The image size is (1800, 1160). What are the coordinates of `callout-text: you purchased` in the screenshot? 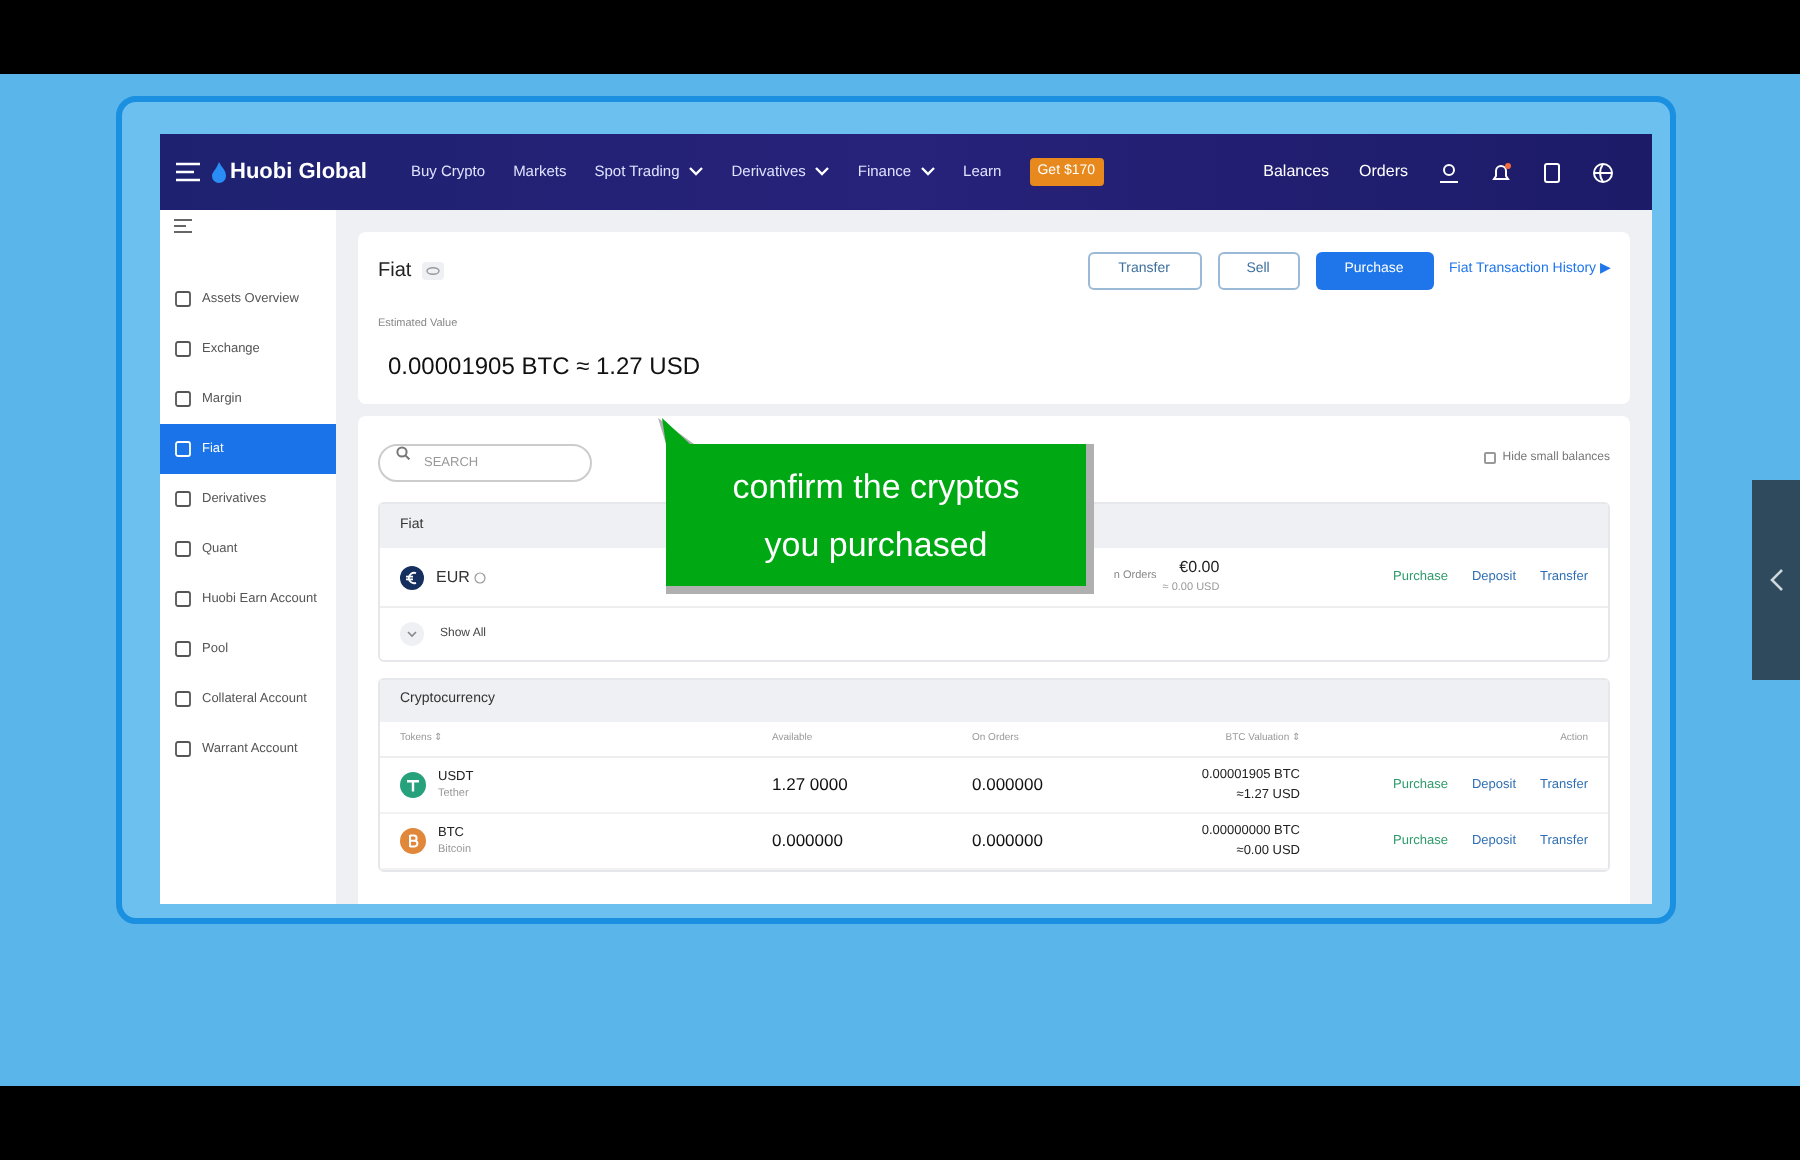 It's located at (876, 545).